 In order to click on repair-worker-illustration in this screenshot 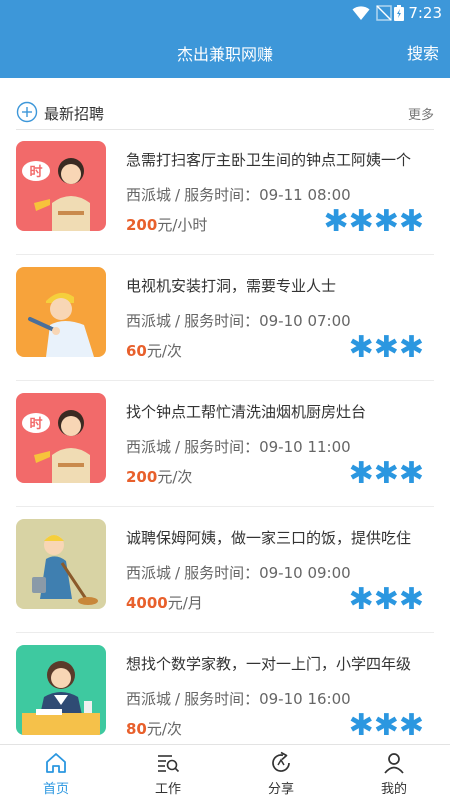, I will do `click(61, 312)`.